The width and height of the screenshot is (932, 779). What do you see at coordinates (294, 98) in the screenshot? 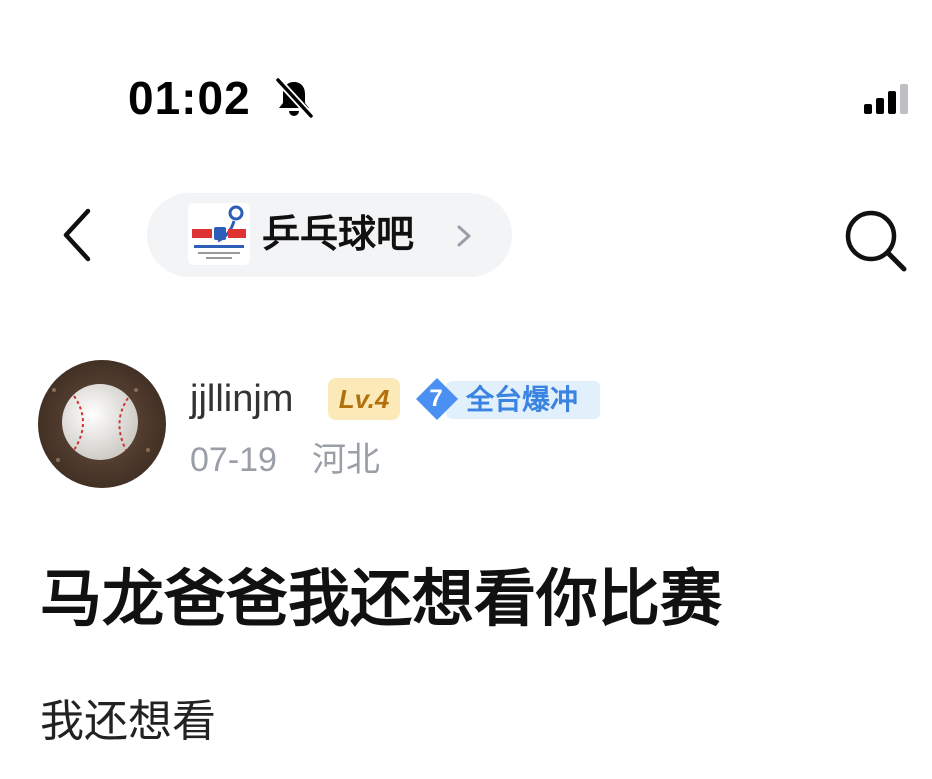
I see `bell-muted-icon` at bounding box center [294, 98].